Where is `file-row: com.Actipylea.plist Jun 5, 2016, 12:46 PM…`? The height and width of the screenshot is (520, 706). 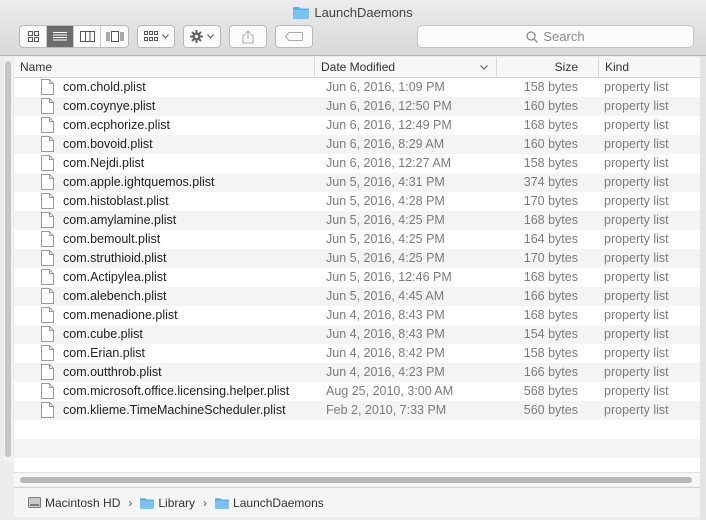 file-row: com.Actipylea.plist Jun 5, 2016, 12:46 PM… is located at coordinates (357, 277).